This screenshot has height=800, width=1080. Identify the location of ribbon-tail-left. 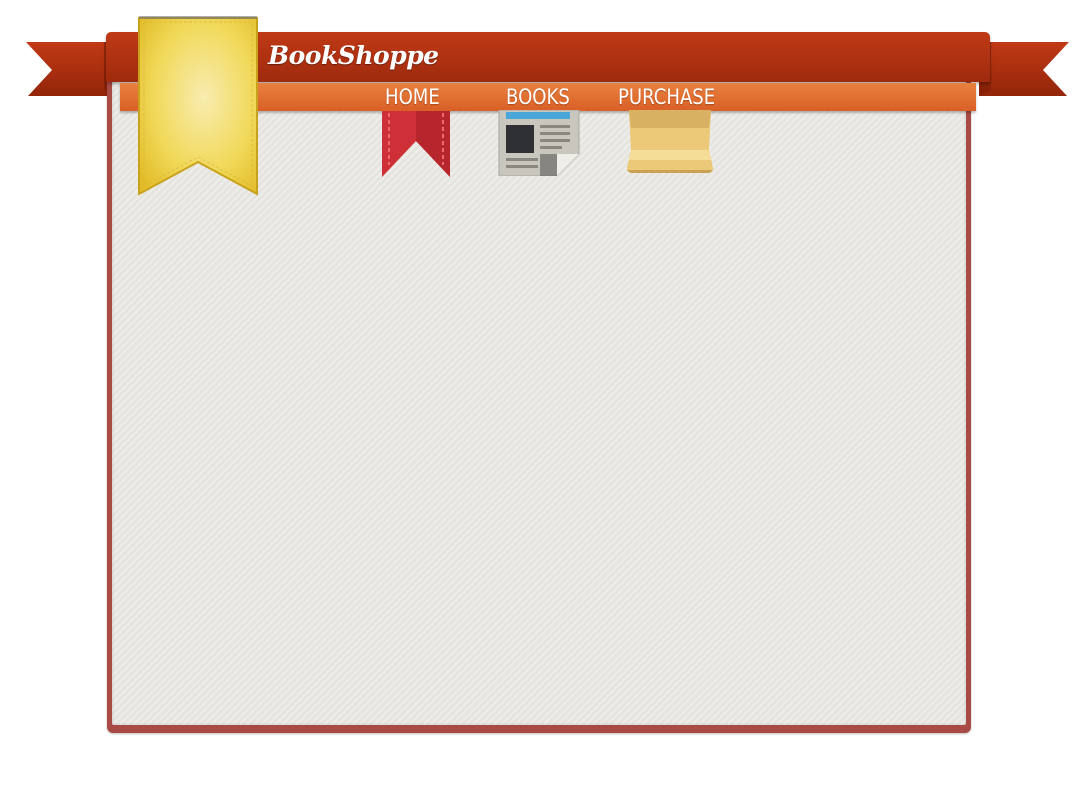
(71, 69).